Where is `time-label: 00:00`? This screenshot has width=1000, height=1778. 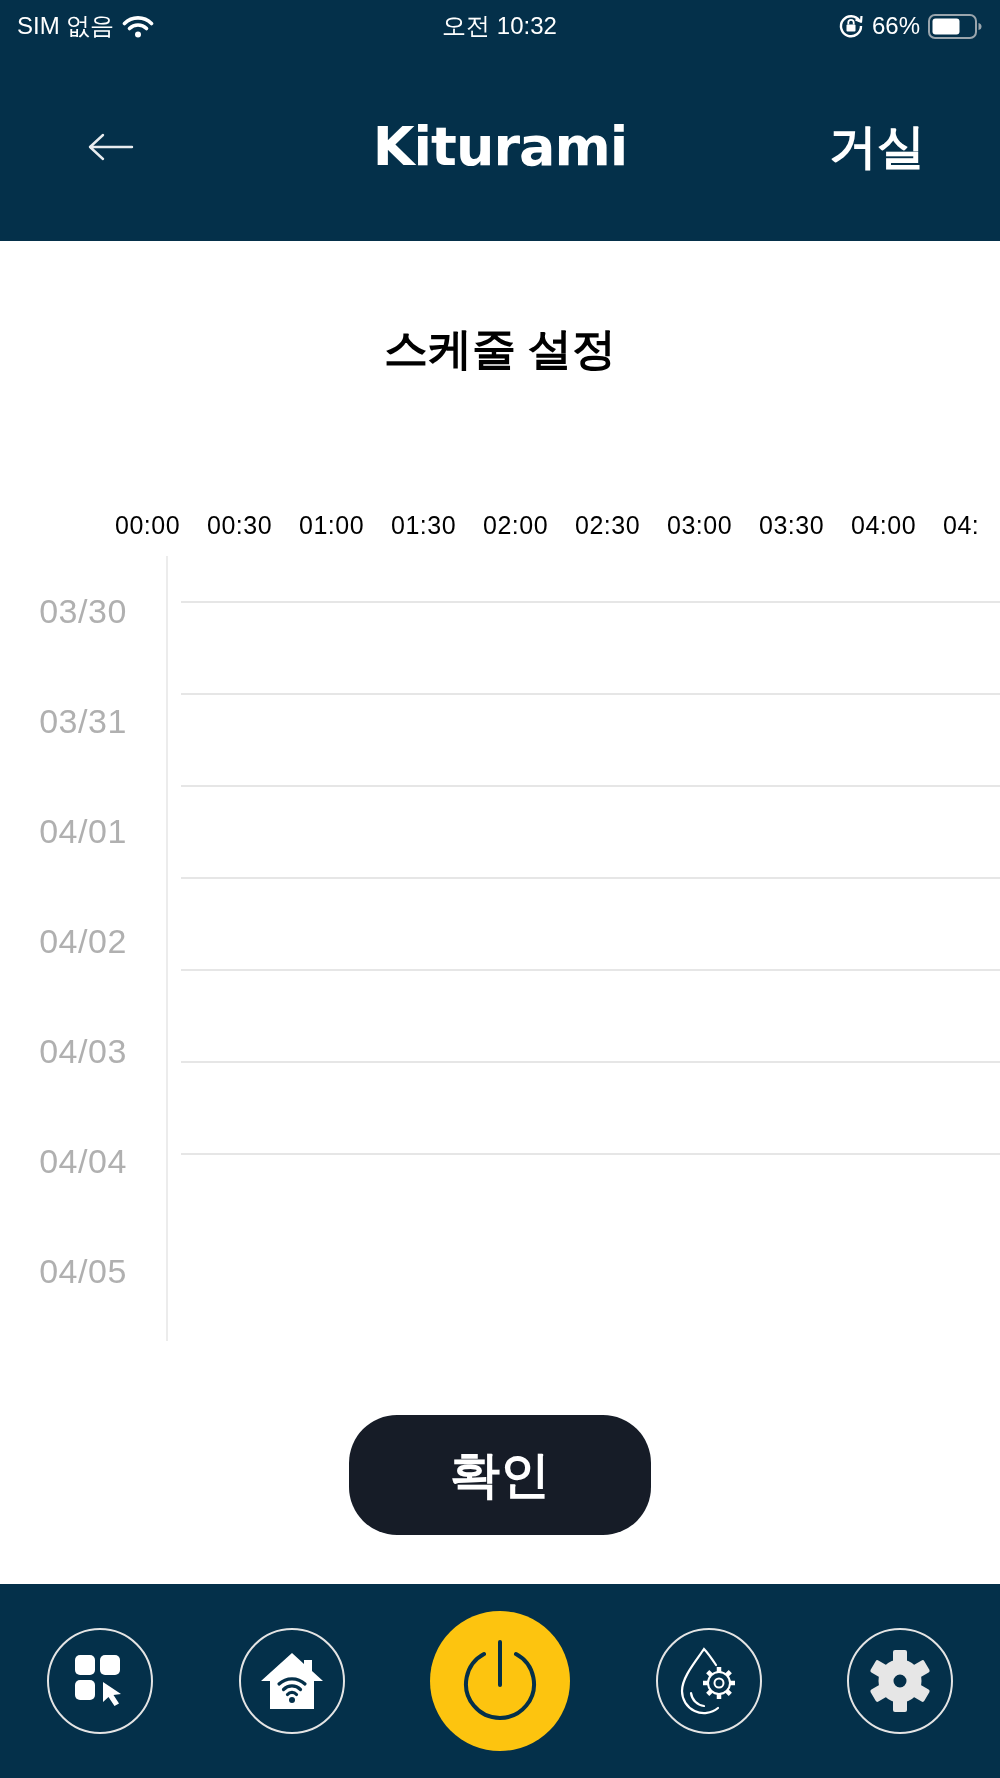
time-label: 00:00 is located at coordinates (148, 525).